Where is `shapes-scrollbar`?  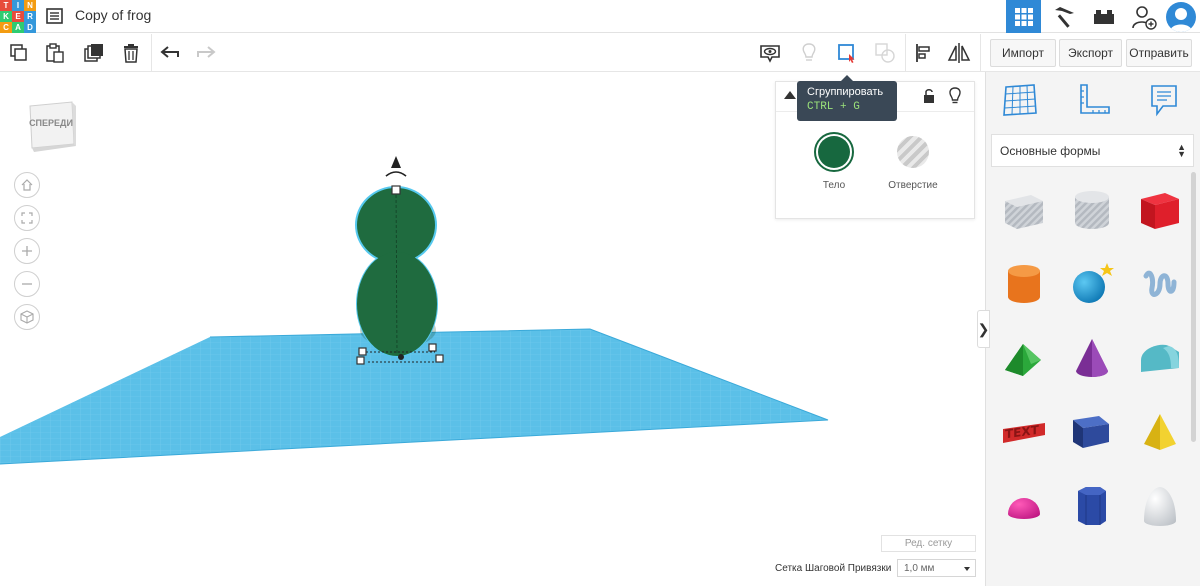
shapes-scrollbar is located at coordinates (1193, 307).